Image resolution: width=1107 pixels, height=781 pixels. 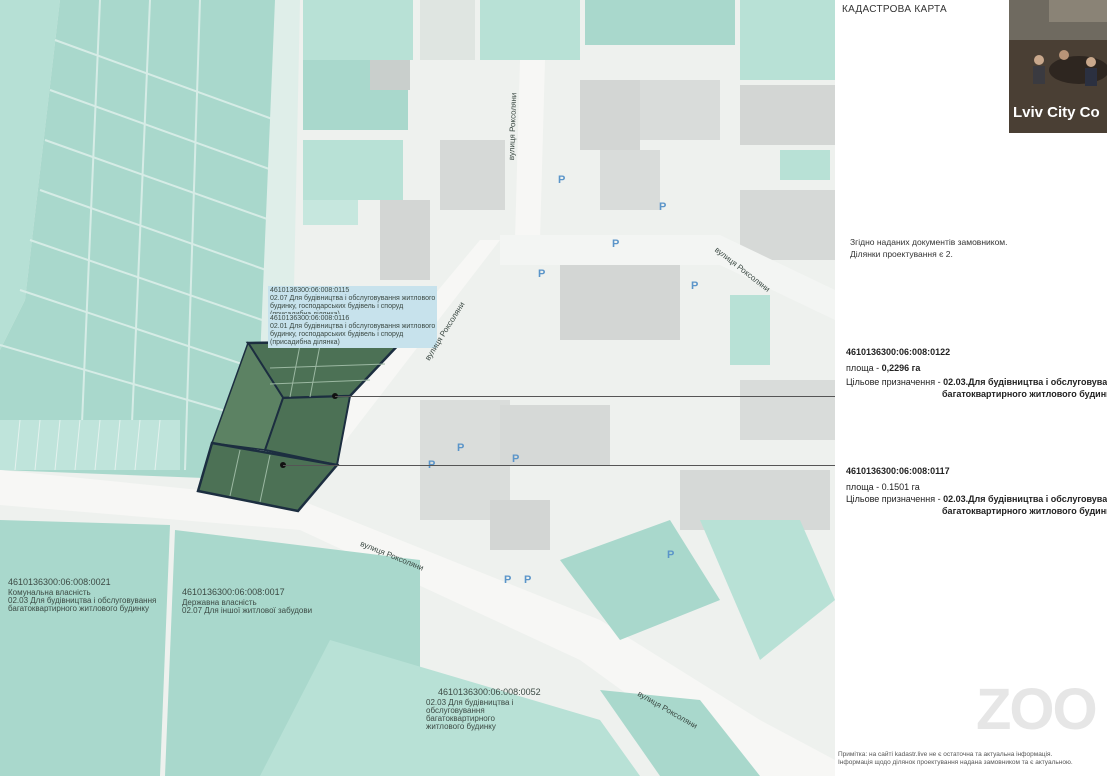 I want to click on area-value: 0.1501 га, so click(x=900, y=487).